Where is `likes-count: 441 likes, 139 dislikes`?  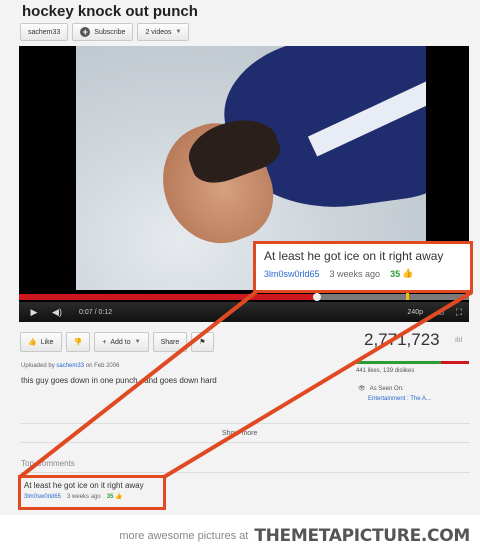
likes-count: 441 likes, 139 dislikes is located at coordinates (385, 371).